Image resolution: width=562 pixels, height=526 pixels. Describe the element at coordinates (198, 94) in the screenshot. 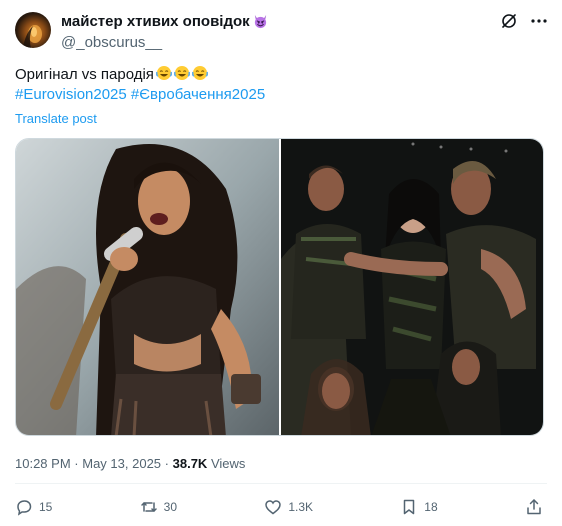

I see `hashtag-yevrobachennia: #Євробачення2025` at that location.